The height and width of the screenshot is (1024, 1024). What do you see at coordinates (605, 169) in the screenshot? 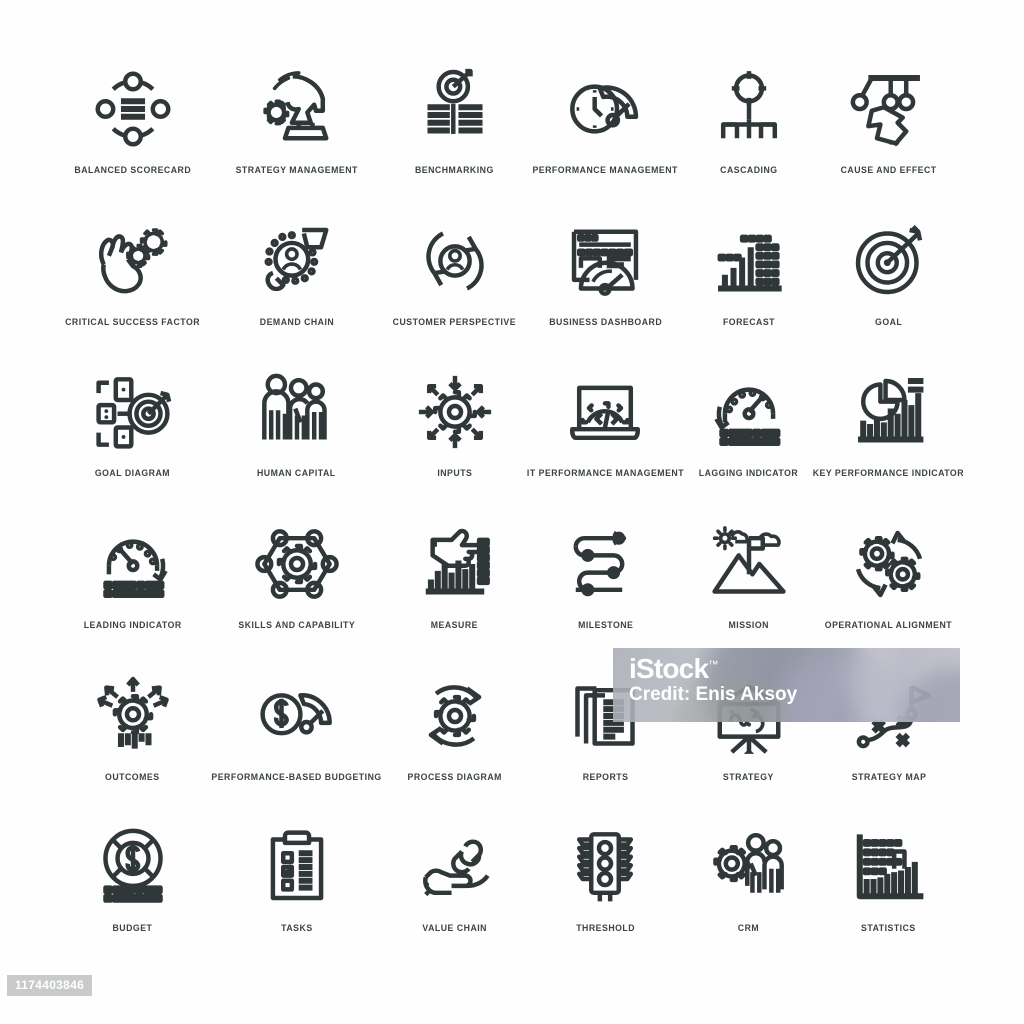
I see `icon-label-performance-management: PERFORMANCE MANAGEMENT` at bounding box center [605, 169].